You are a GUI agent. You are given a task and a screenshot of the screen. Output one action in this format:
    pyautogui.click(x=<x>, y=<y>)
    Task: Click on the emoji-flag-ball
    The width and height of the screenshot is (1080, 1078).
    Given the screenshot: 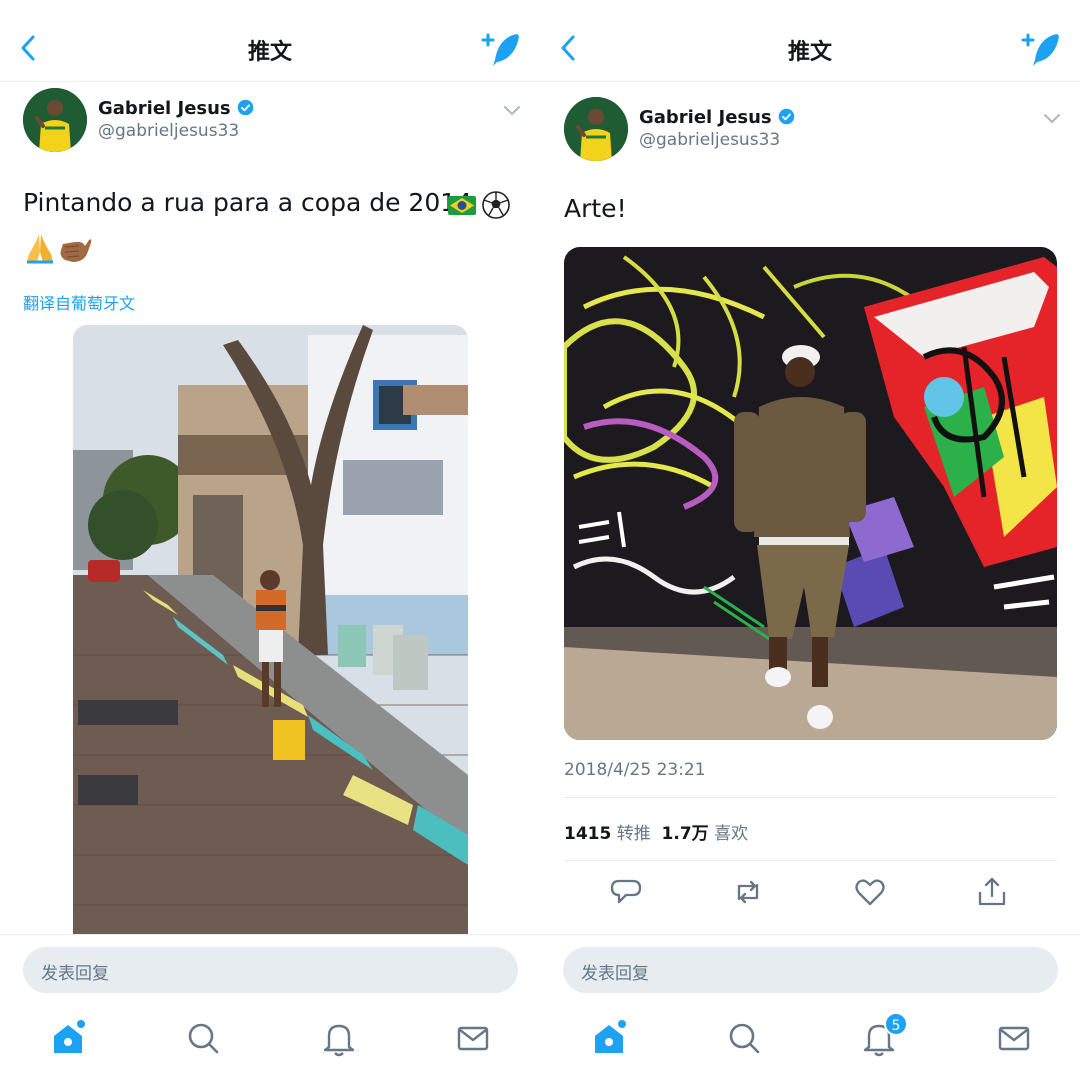 What is the action you would take?
    pyautogui.click(x=479, y=205)
    